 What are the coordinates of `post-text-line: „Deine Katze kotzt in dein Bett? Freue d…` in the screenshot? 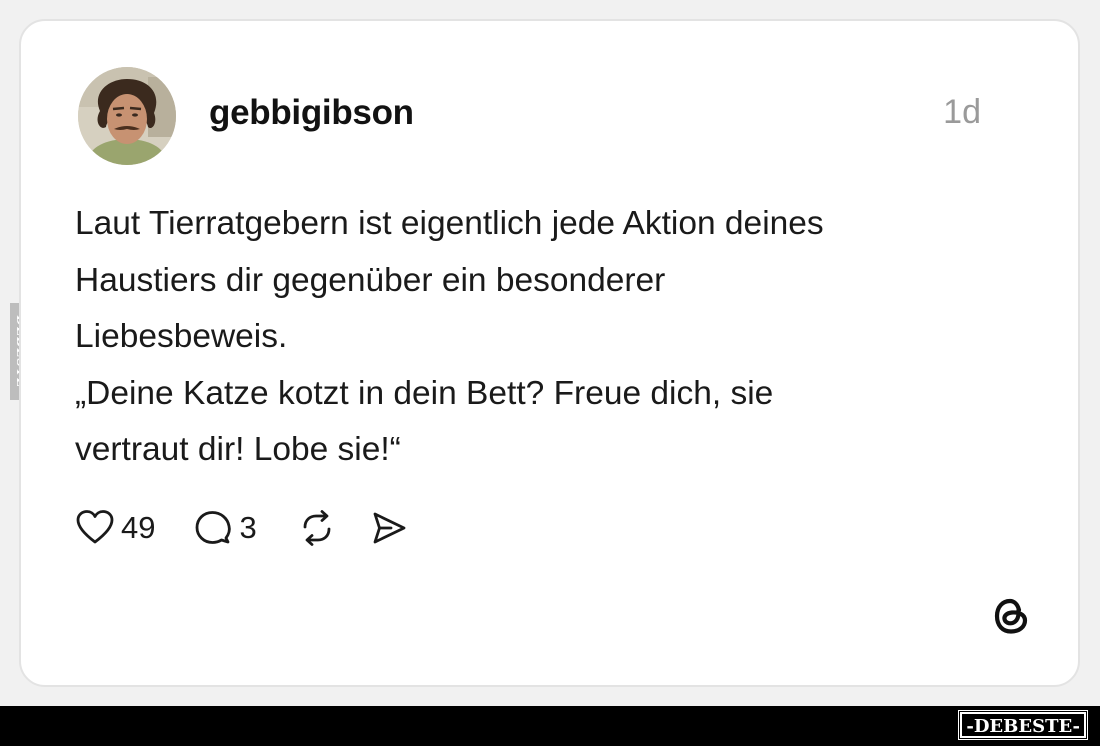 It's located at (424, 393).